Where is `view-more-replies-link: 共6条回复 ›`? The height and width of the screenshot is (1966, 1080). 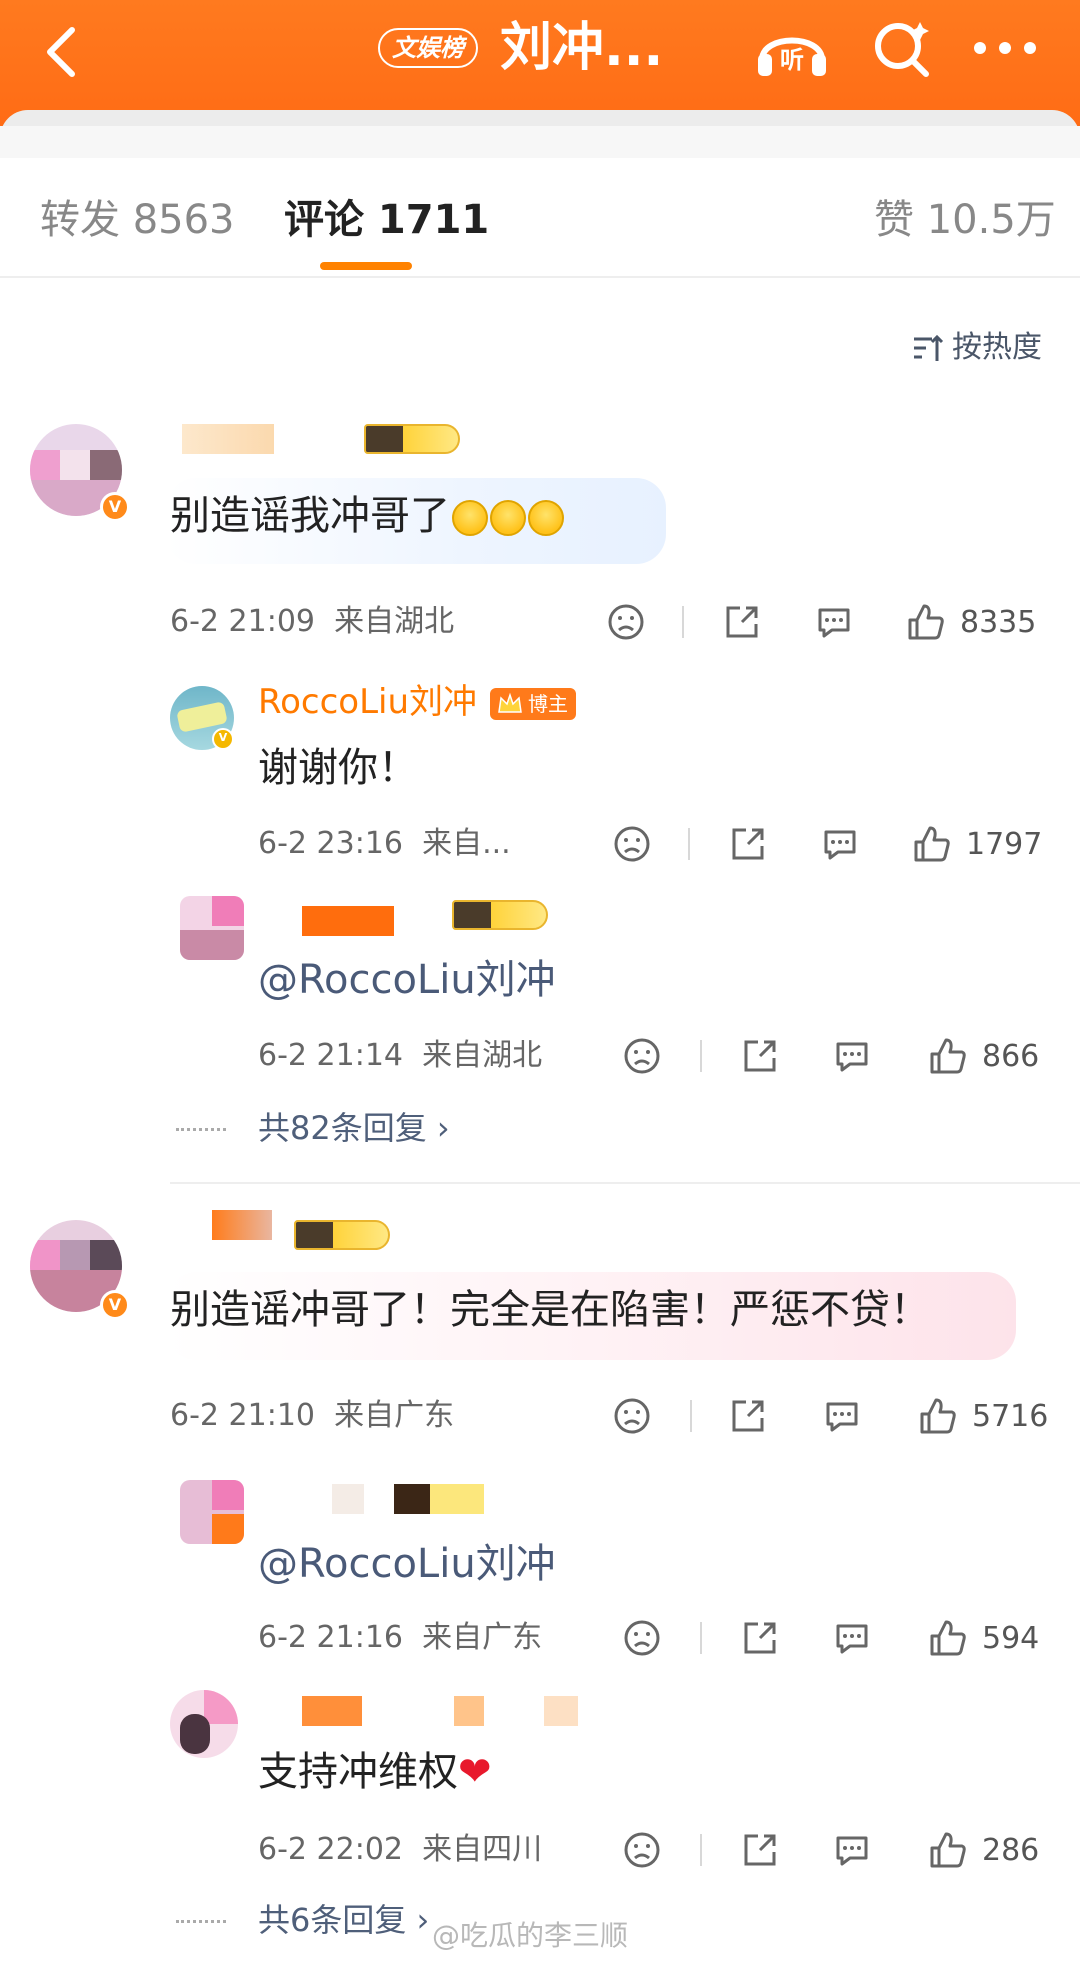 view-more-replies-link: 共6条回复 › is located at coordinates (343, 1920).